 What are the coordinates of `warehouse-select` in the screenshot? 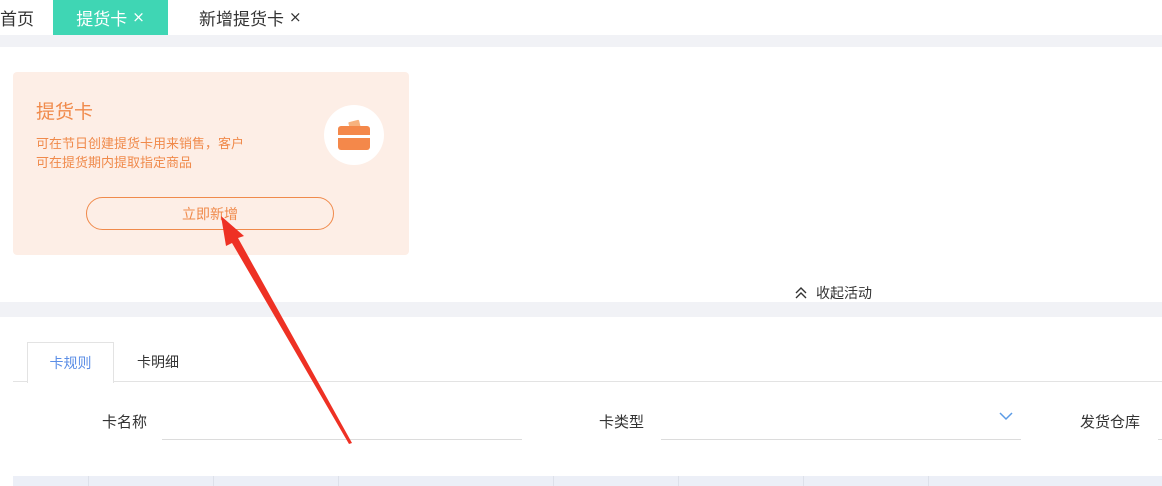 It's located at (1160, 427).